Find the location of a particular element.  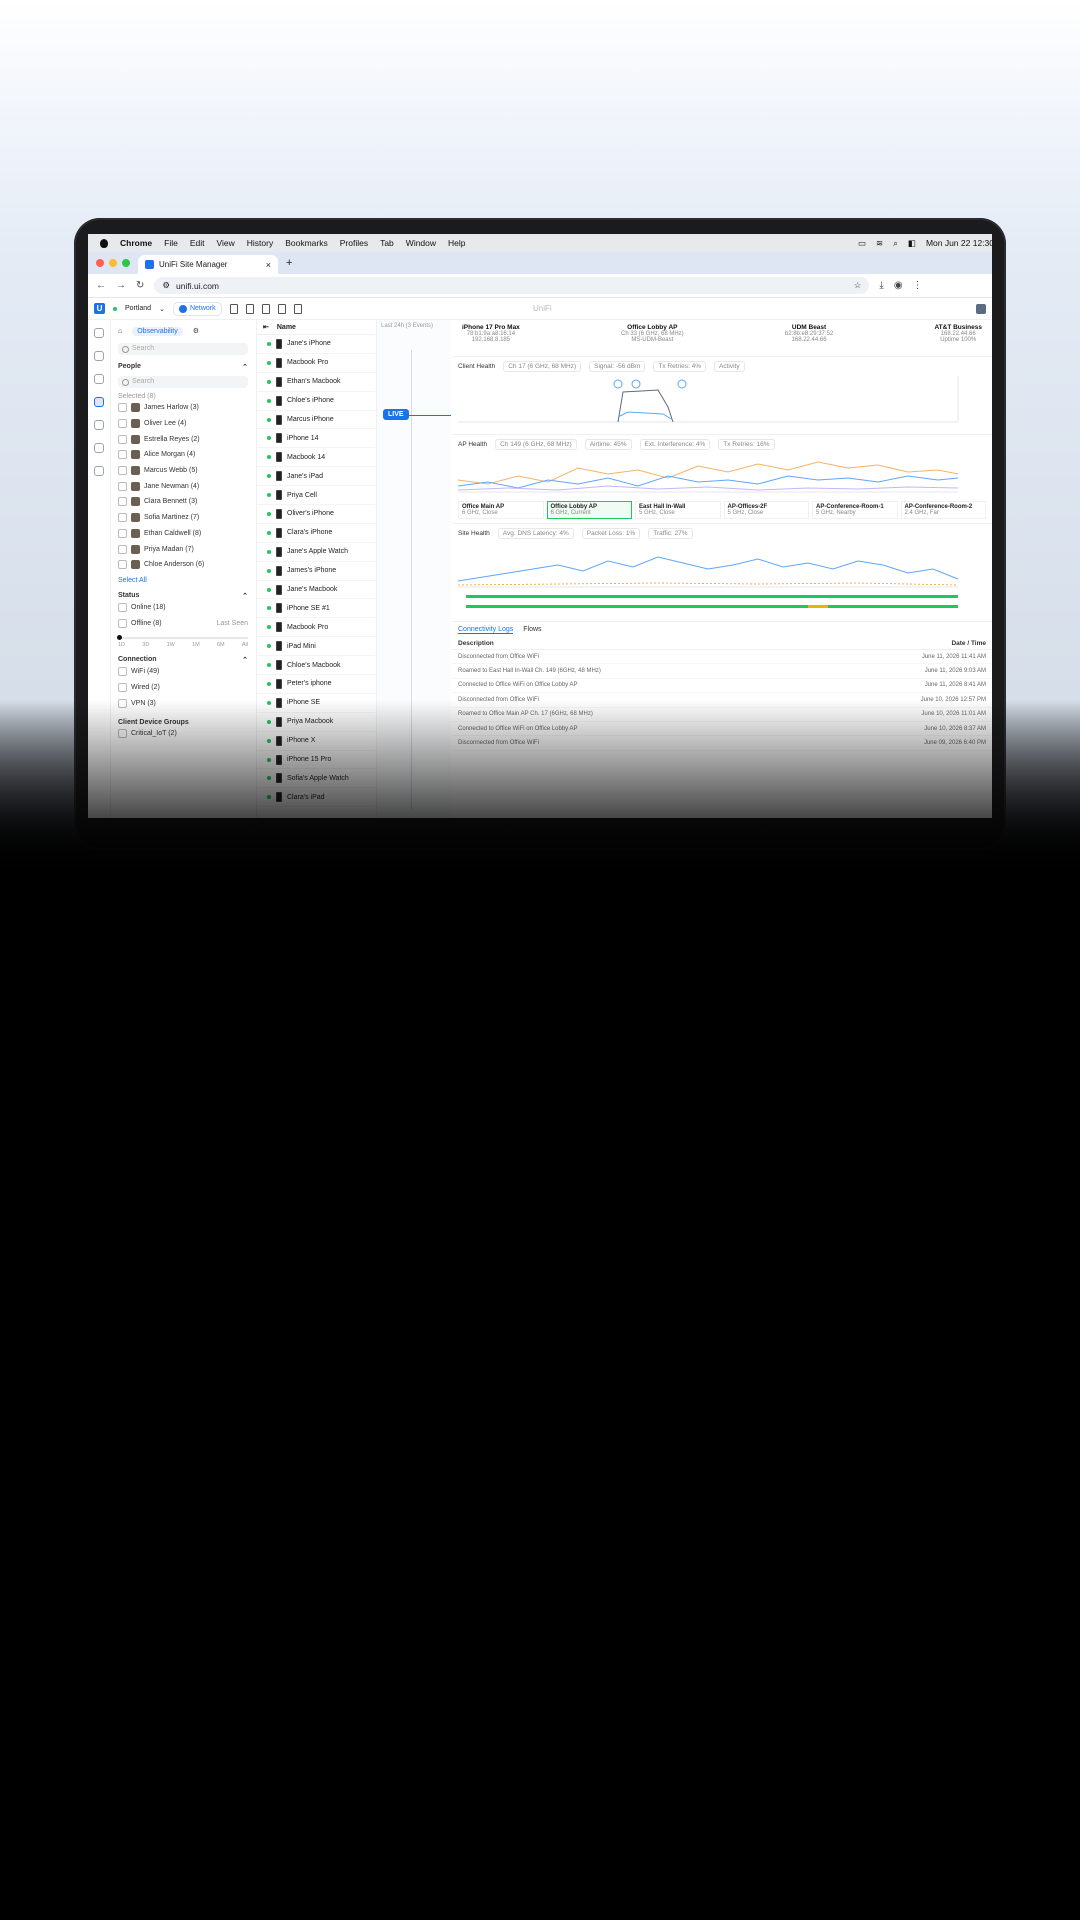

ap-card: AP-Conference-Room-2 2.4 GHz, Far is located at coordinates (943, 510).